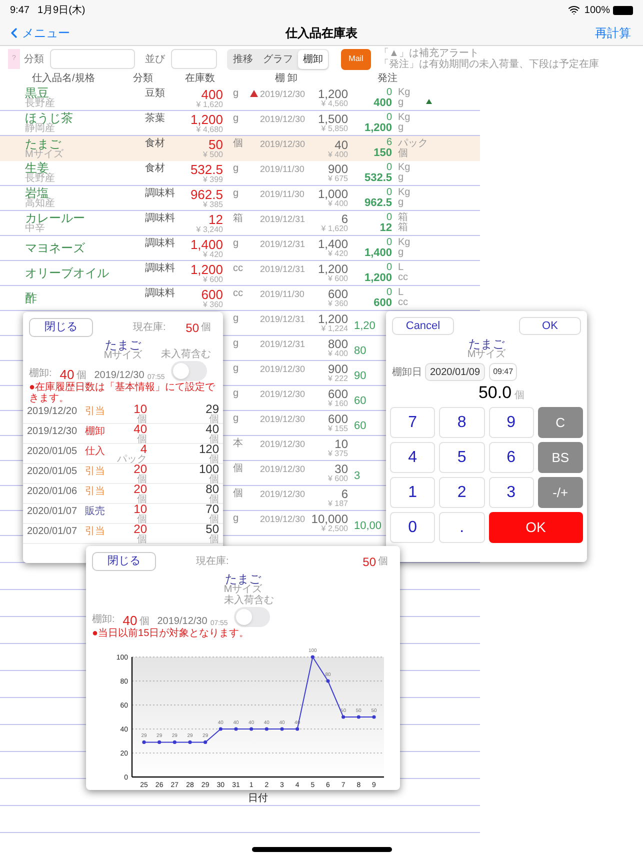  I want to click on time-field: 09:47, so click(503, 372).